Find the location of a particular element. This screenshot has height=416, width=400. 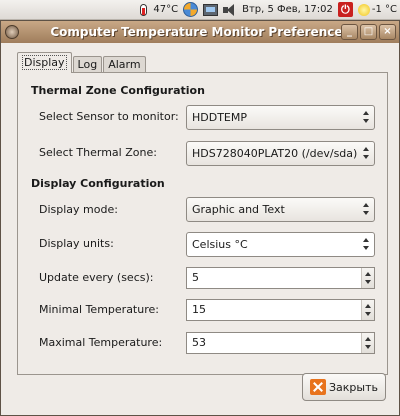

display-mode-label: Display mode: is located at coordinates (78, 209).